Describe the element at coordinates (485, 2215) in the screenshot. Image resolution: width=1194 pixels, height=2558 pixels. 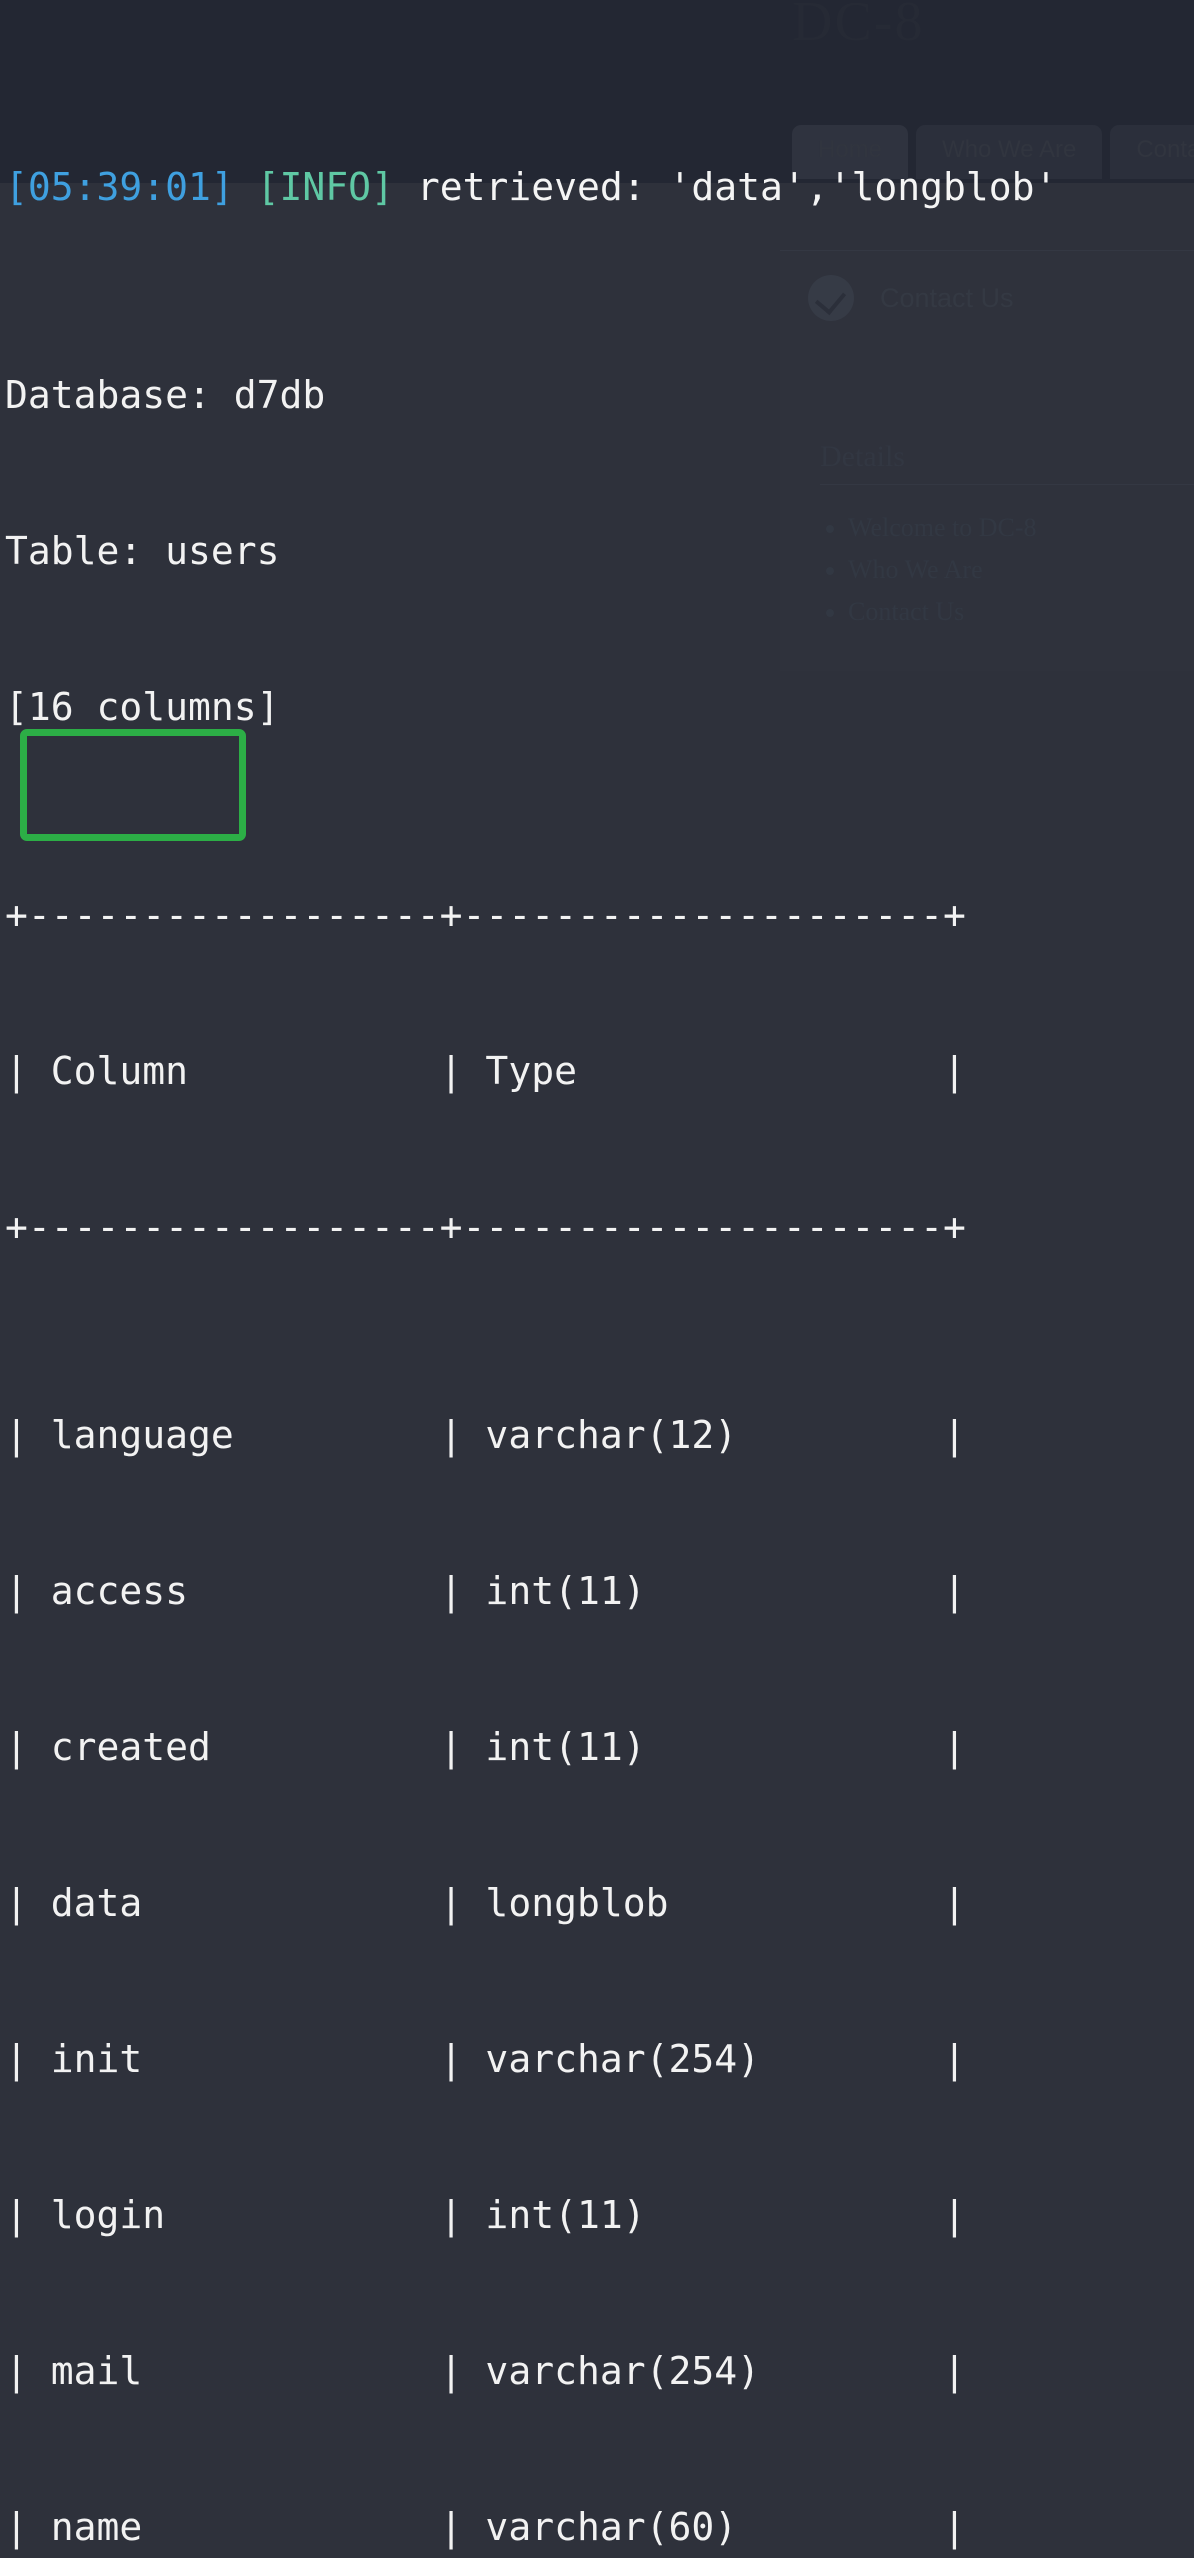
I see `table-row: | login | int(11) |` at that location.